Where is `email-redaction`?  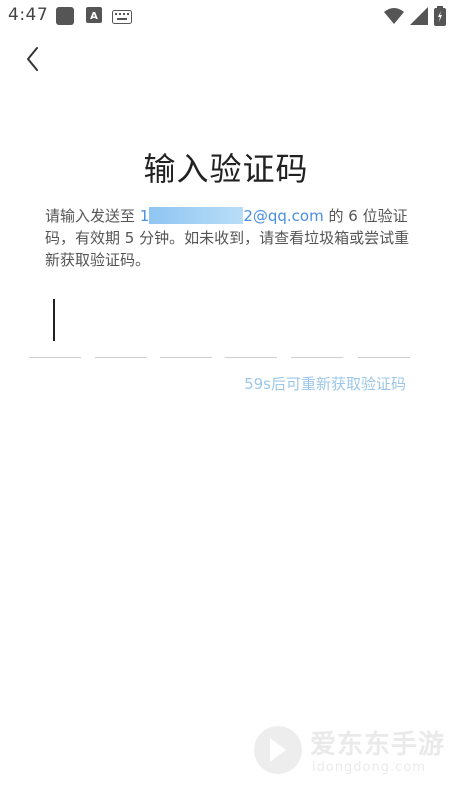 email-redaction is located at coordinates (196, 215).